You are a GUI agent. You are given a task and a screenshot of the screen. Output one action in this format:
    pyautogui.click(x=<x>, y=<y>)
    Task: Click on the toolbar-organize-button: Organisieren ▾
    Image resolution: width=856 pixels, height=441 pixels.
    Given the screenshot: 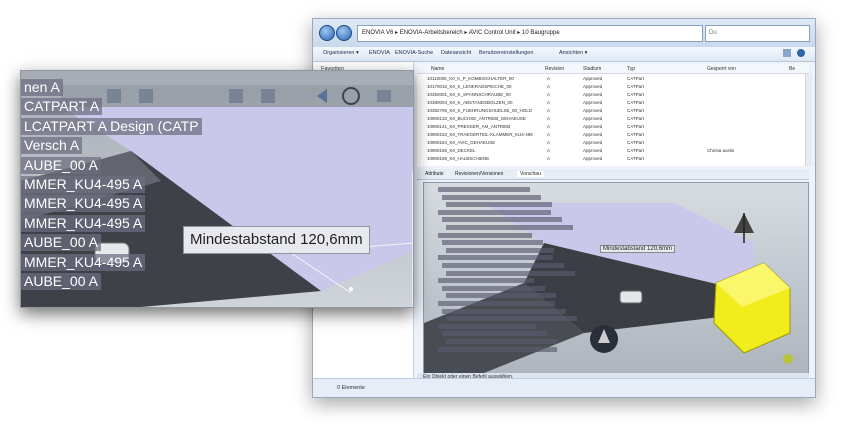 What is the action you would take?
    pyautogui.click(x=341, y=53)
    